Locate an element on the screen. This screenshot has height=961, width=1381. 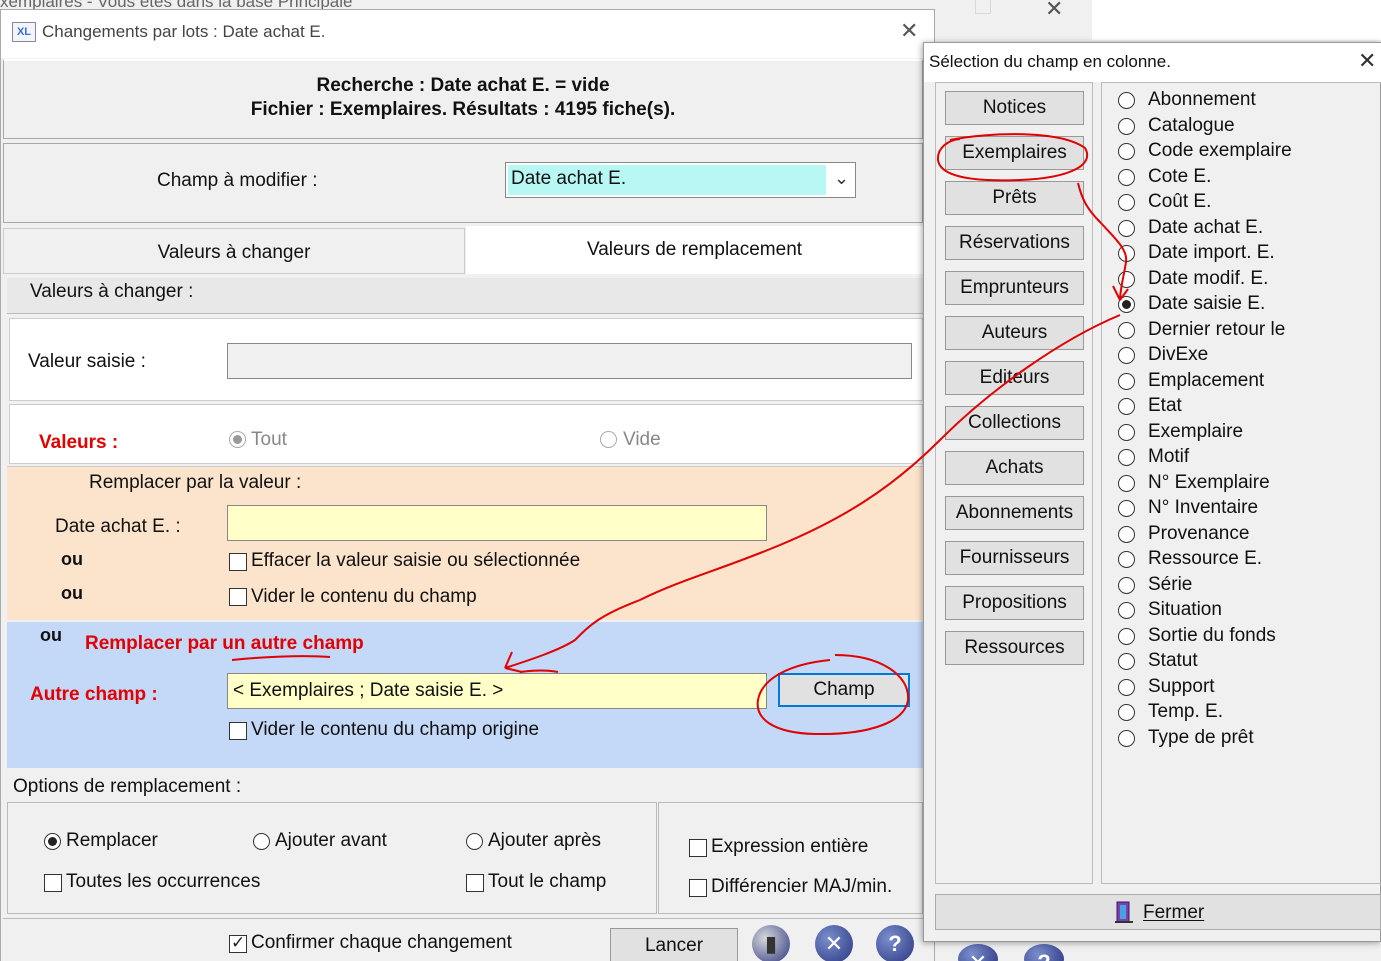
field-label: N° Inventaire is located at coordinates (1203, 507).